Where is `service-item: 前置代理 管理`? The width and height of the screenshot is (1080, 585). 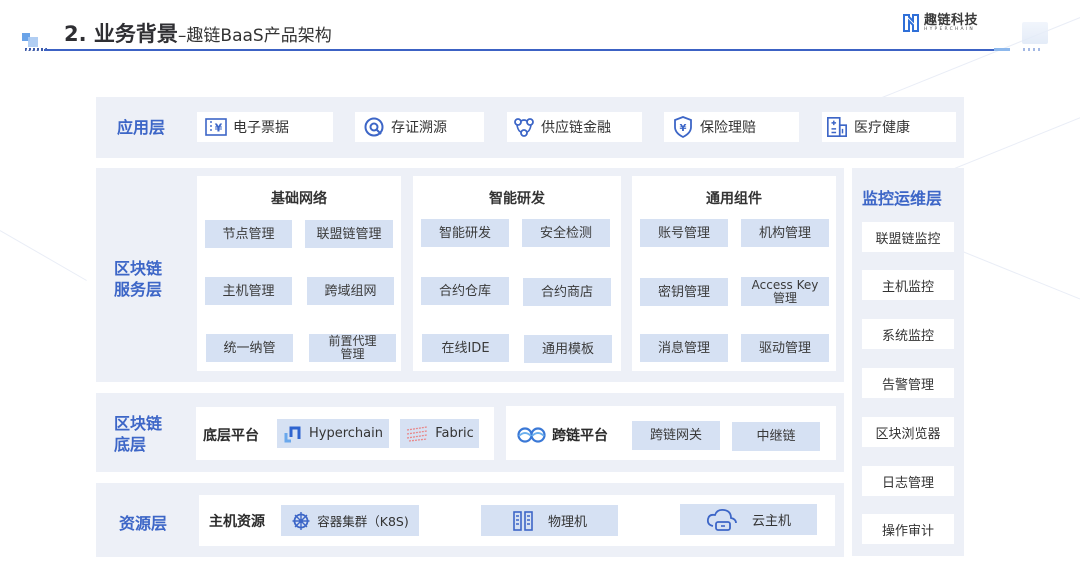
service-item: 前置代理 管理 is located at coordinates (352, 348).